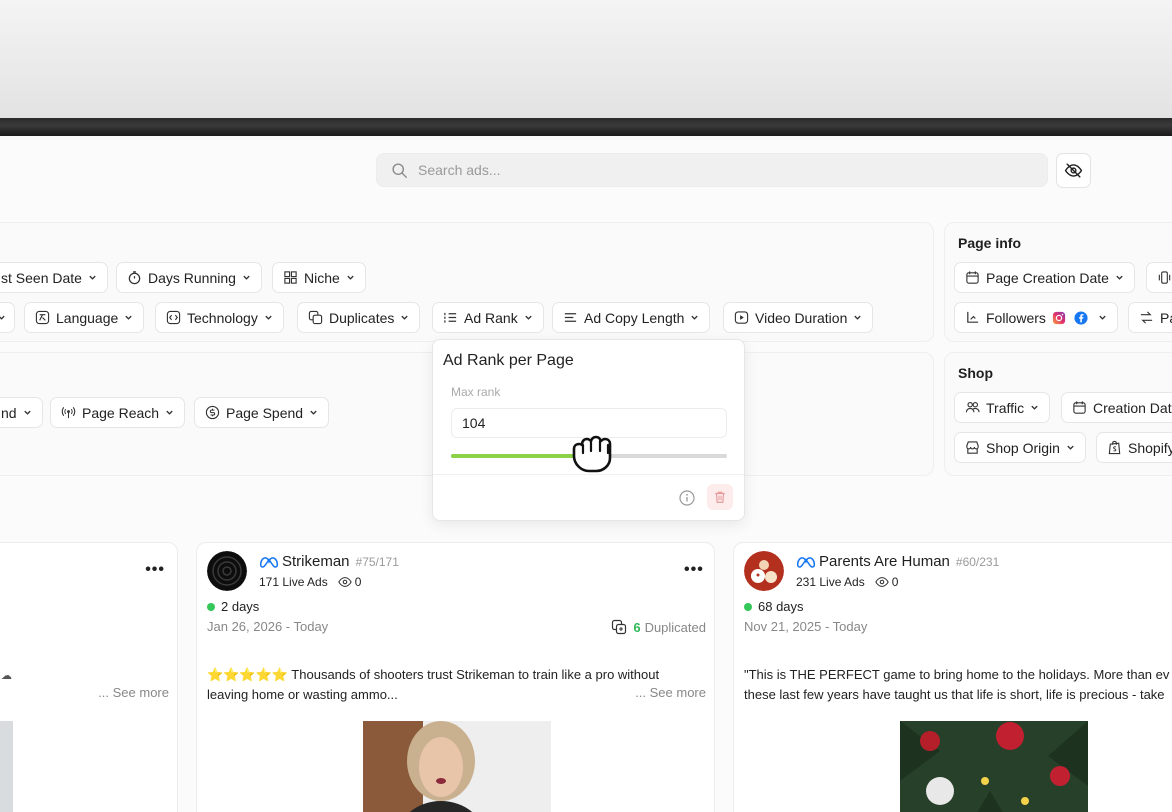  I want to click on advertiser-heading: Parents Are Human #60/231, so click(897, 561).